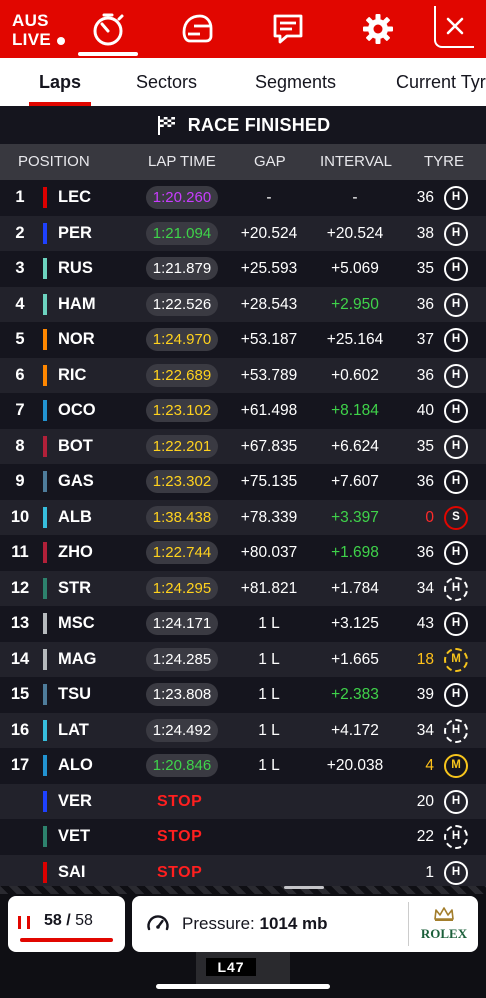 This screenshot has height=998, width=486. I want to click on table-row: 13 MSC 1:24.171 1 L +3.125 43 H, so click(243, 624).